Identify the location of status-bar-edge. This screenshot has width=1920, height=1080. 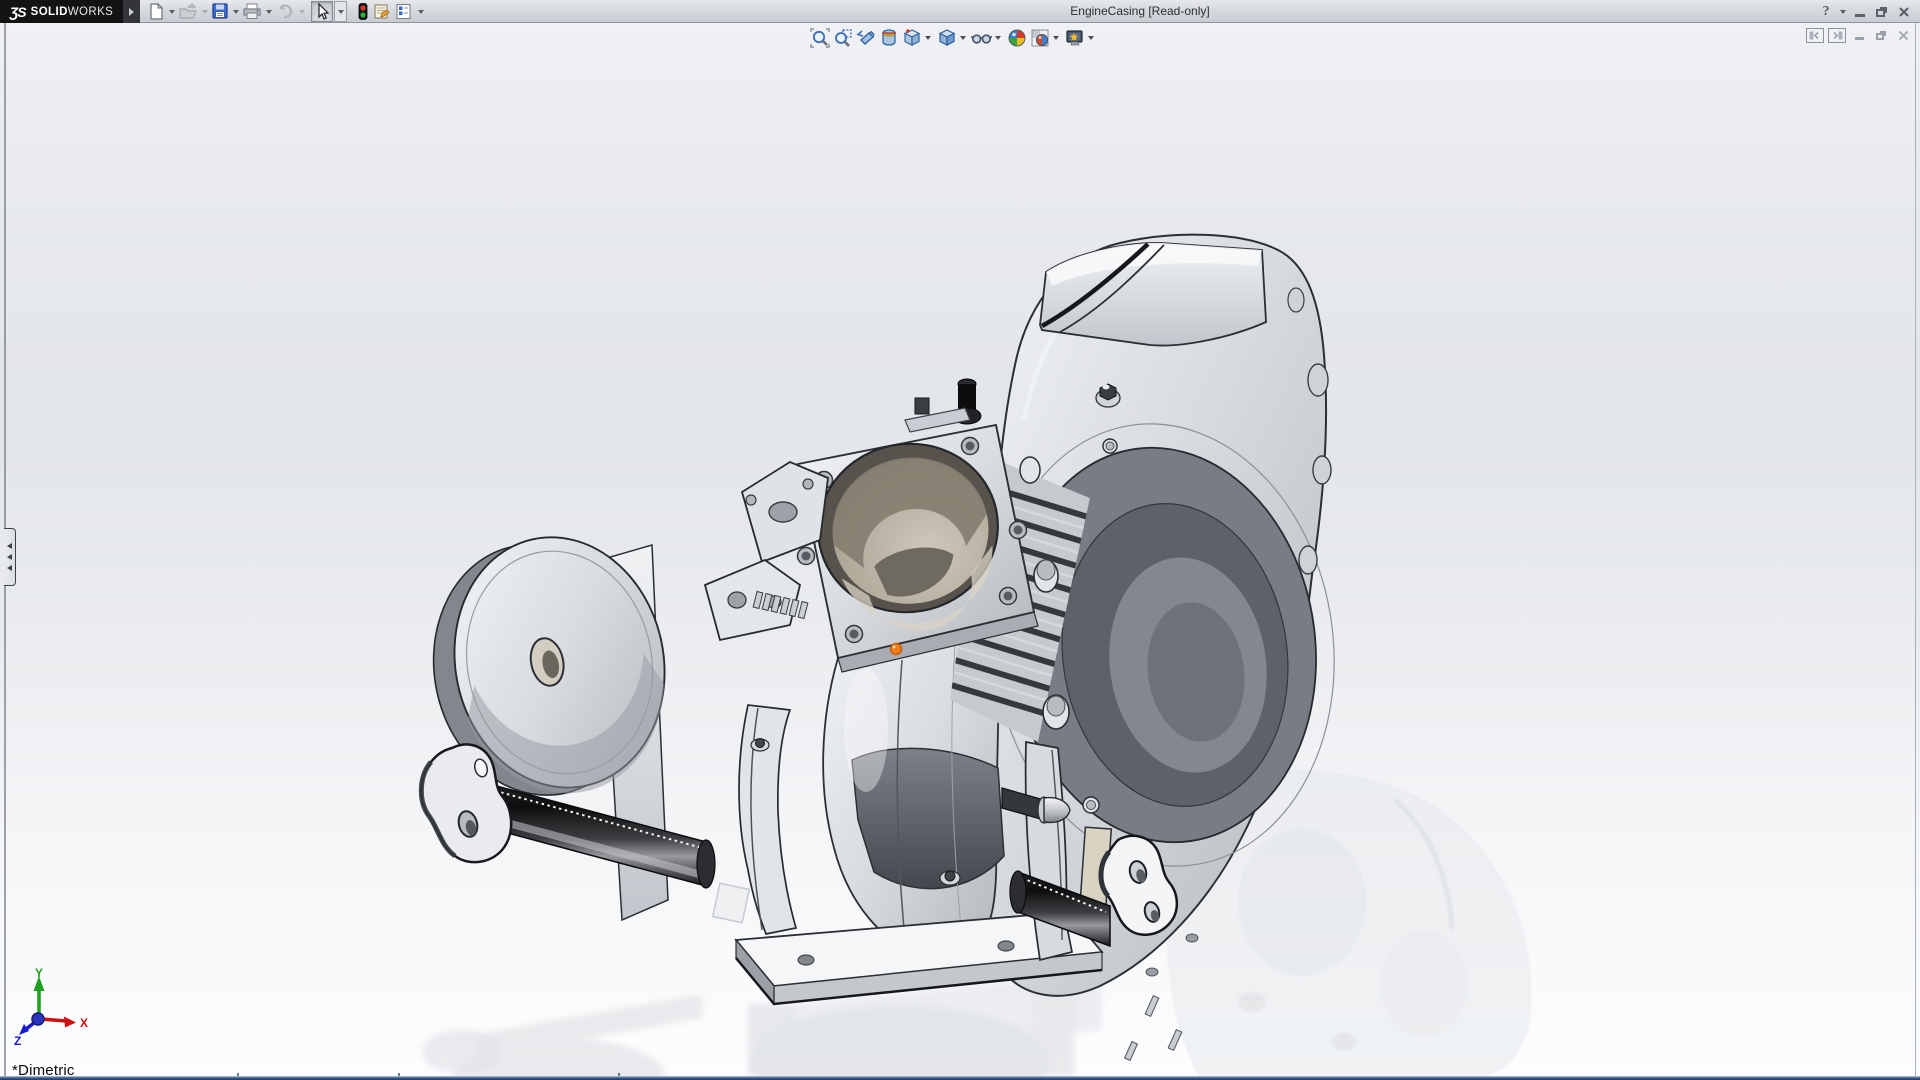
(960, 1076).